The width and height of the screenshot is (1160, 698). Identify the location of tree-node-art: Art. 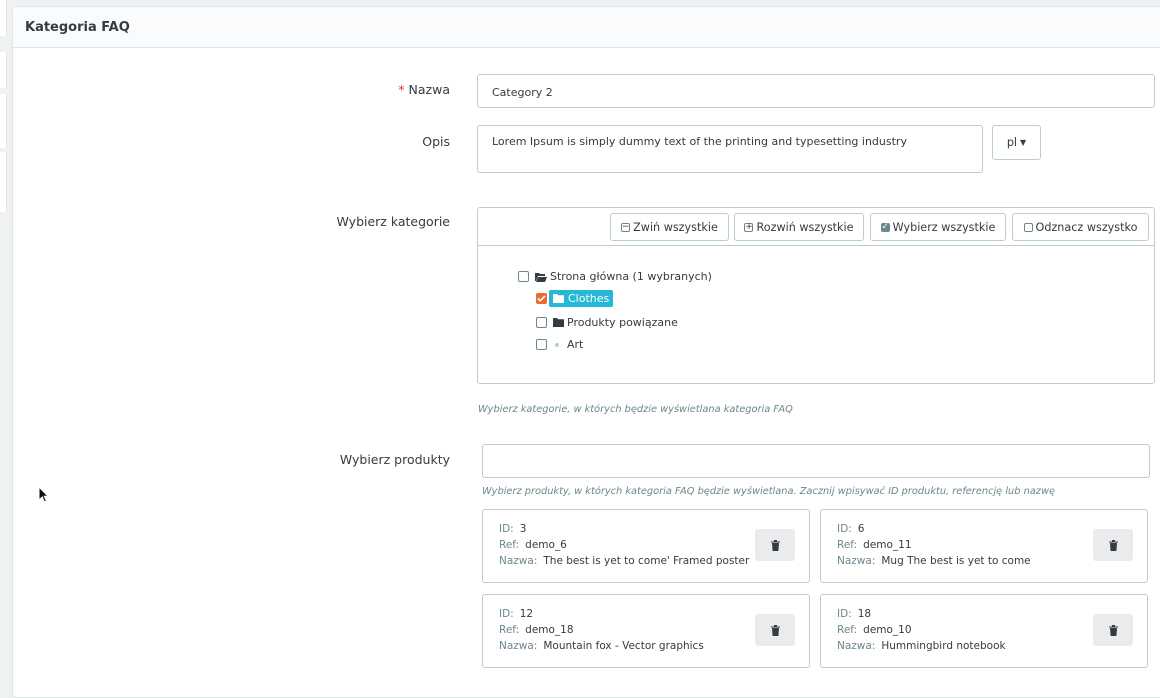
(559, 344).